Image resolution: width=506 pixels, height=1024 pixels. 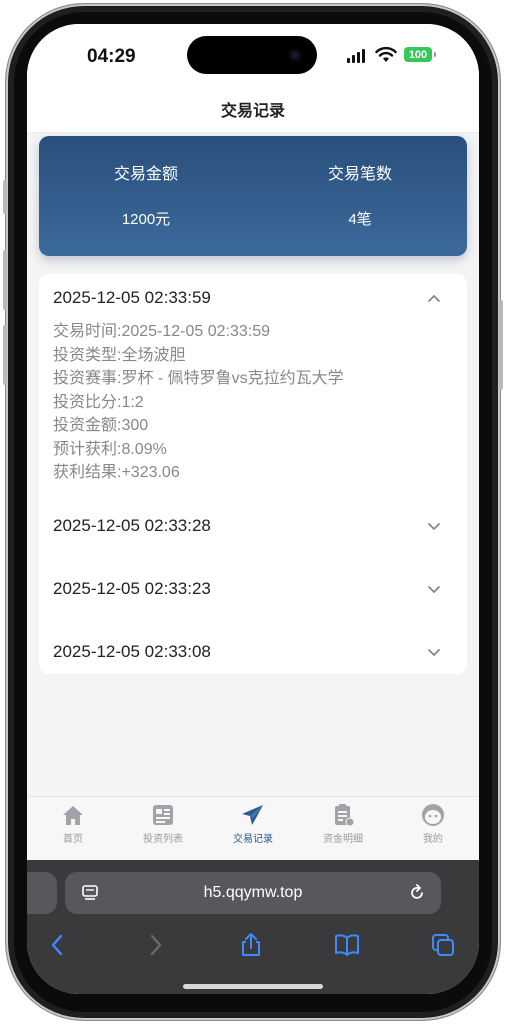 What do you see at coordinates (163, 815) in the screenshot?
I see `invest-list-icon` at bounding box center [163, 815].